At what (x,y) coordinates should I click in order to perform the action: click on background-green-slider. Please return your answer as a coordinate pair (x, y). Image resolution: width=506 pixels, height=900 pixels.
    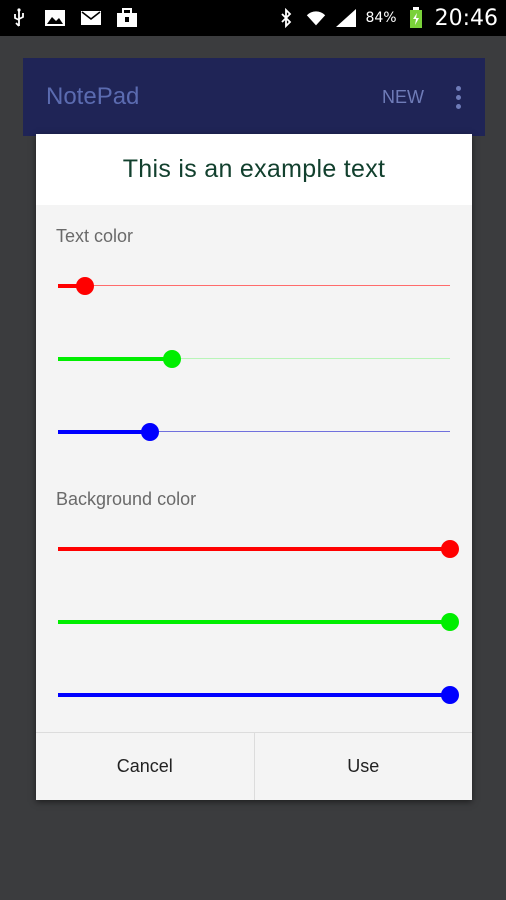
    Looking at the image, I should click on (258, 622).